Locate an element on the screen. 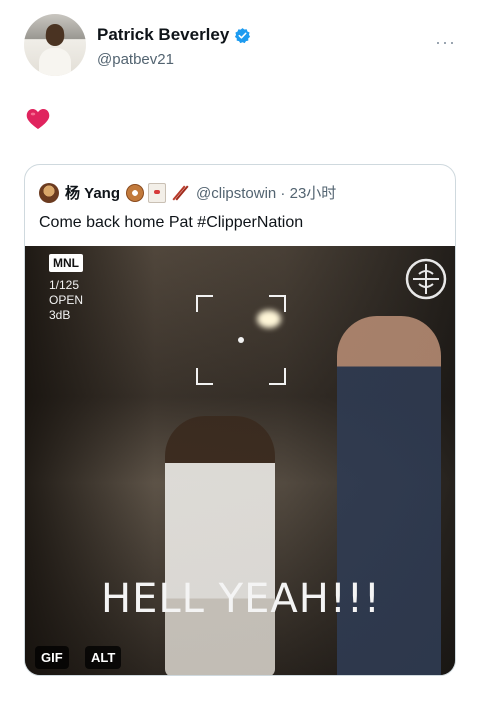 This screenshot has width=480, height=704. red-heart-emoji is located at coordinates (38, 119).